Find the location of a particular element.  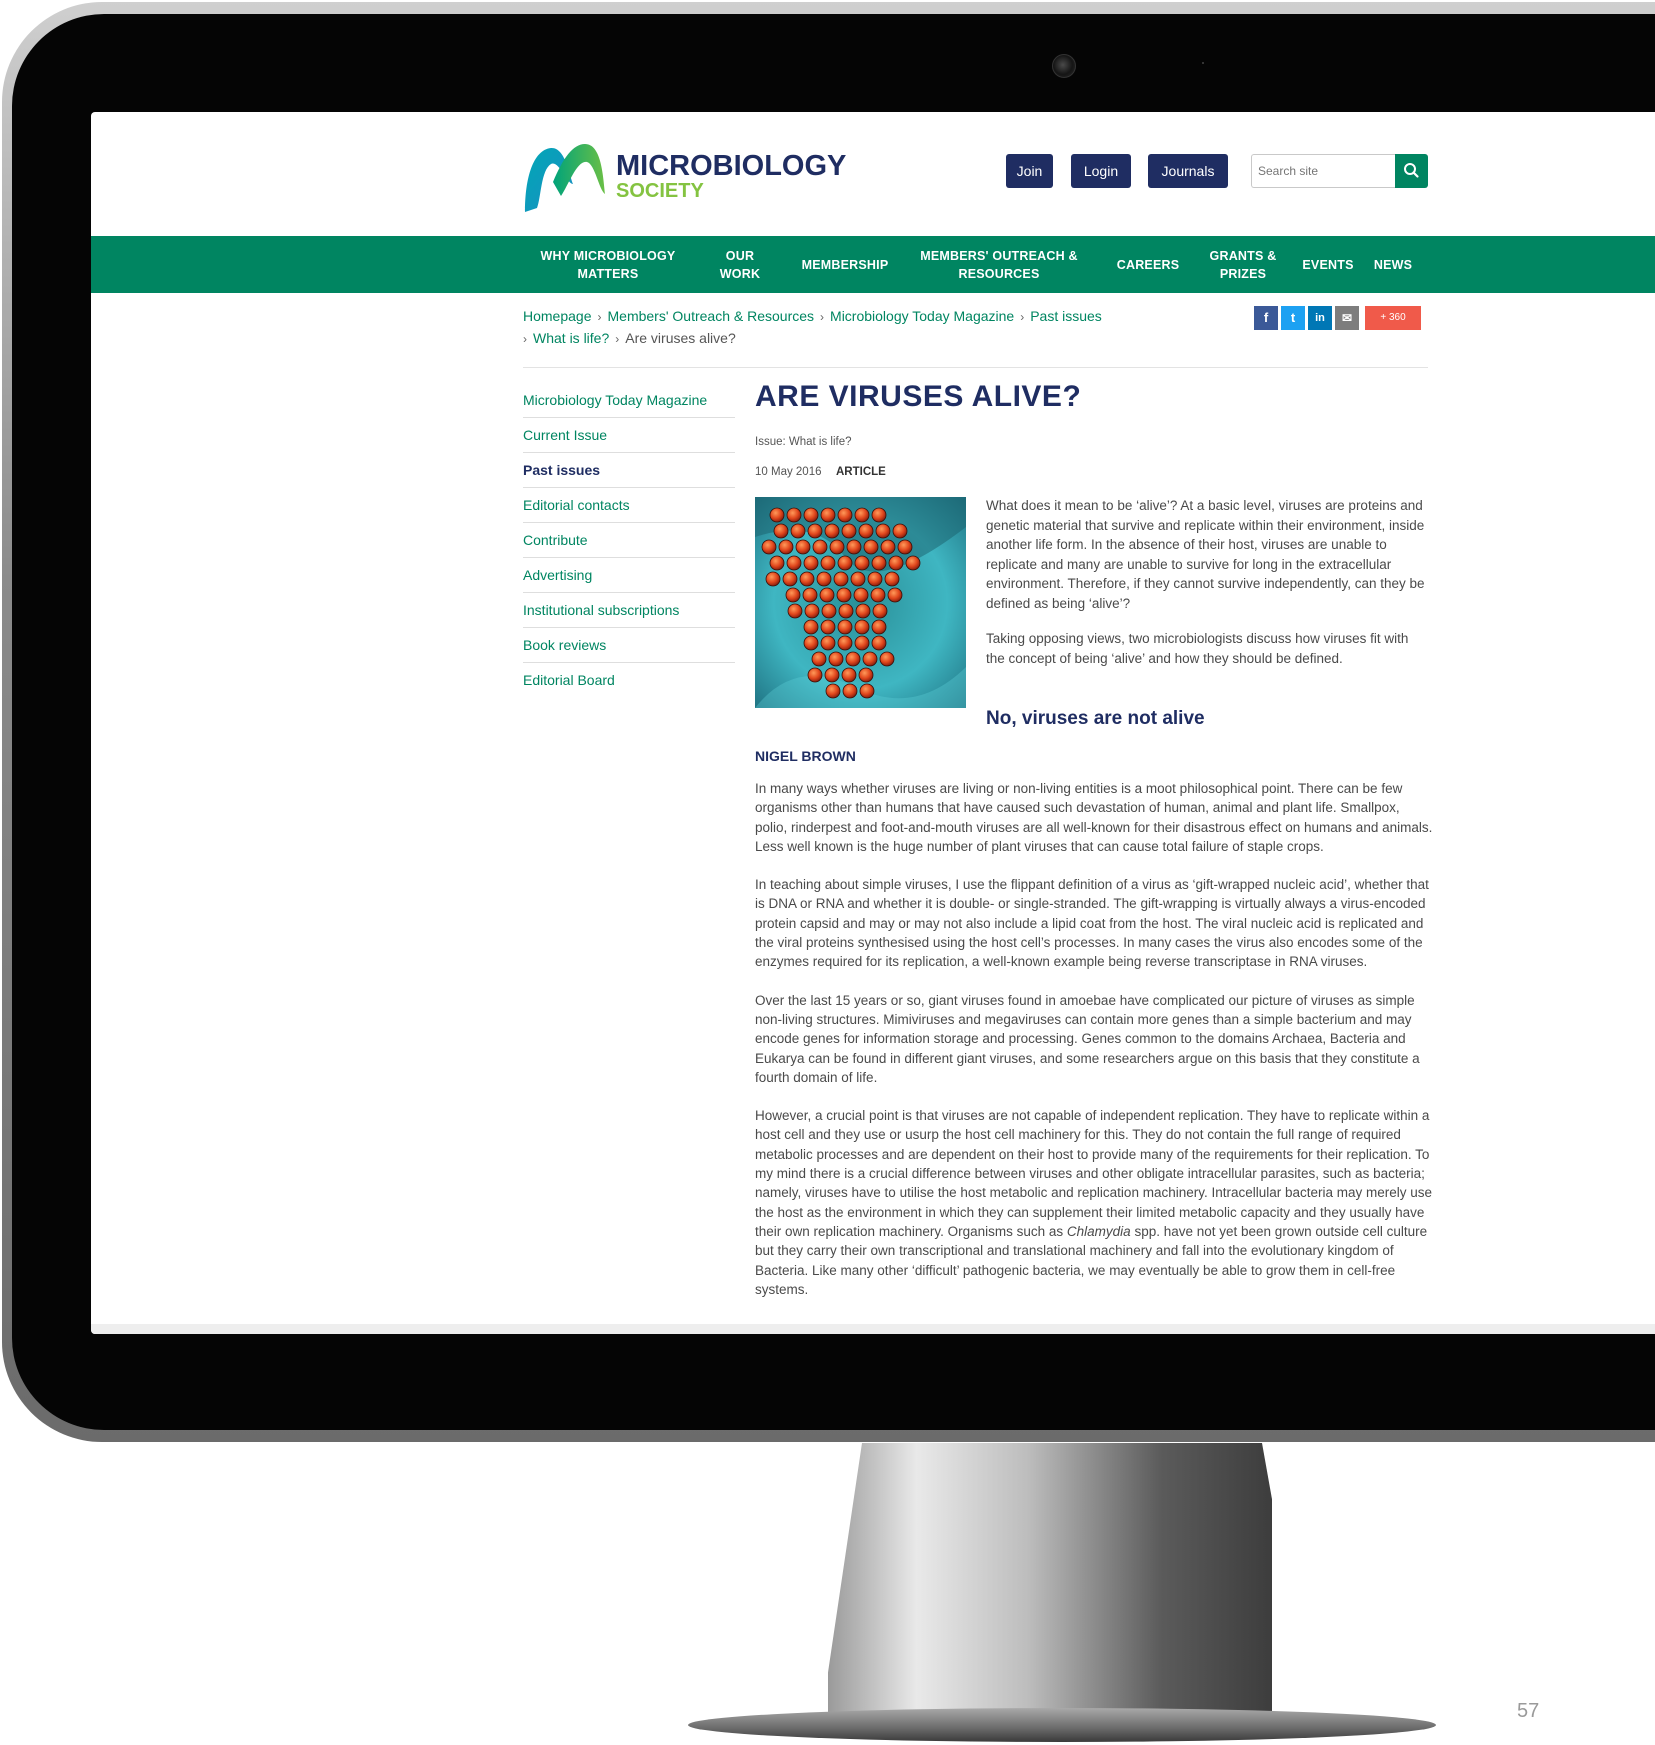

search-button is located at coordinates (1411, 171).